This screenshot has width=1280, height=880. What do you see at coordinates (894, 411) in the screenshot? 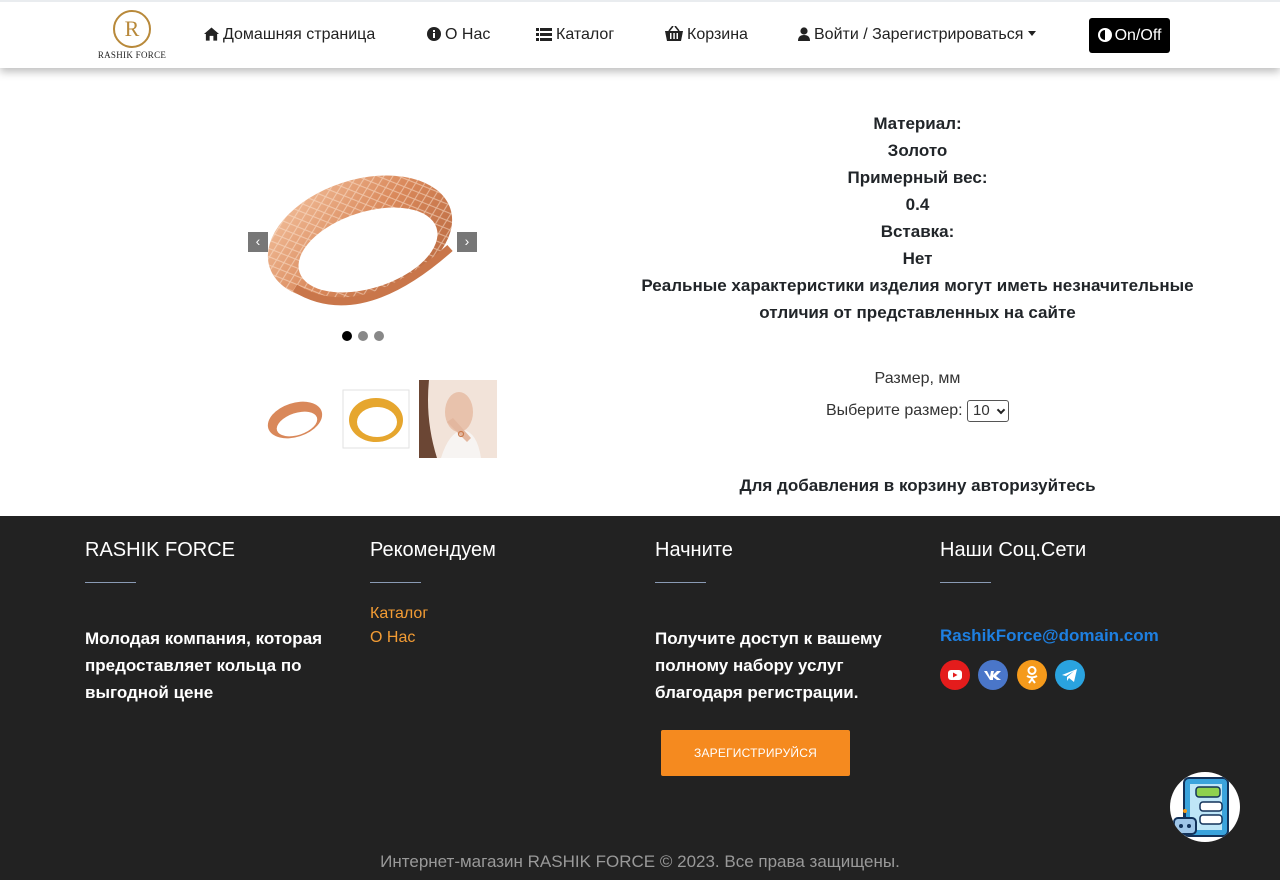
I see `size-label: Выберите размер:` at bounding box center [894, 411].